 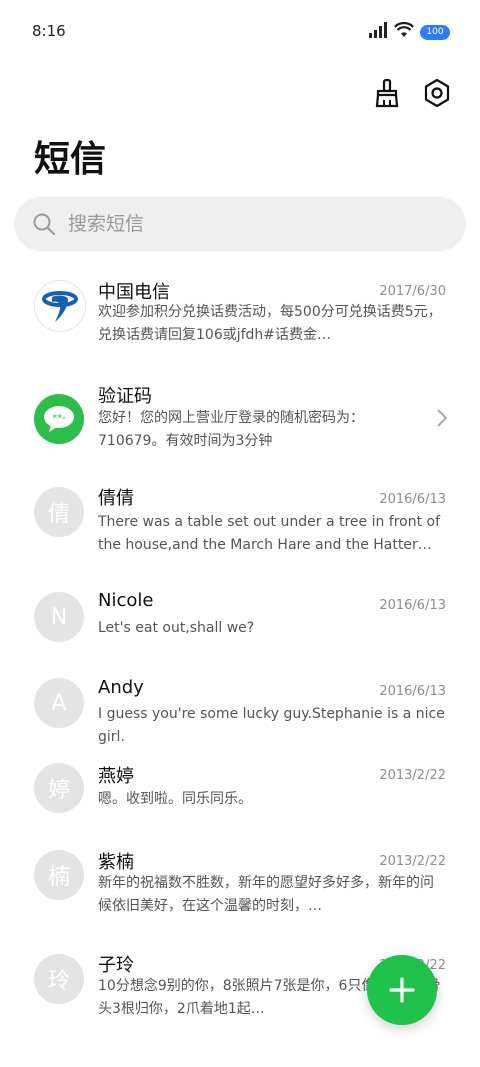 What do you see at coordinates (125, 396) in the screenshot?
I see `conversation-name: 验证码` at bounding box center [125, 396].